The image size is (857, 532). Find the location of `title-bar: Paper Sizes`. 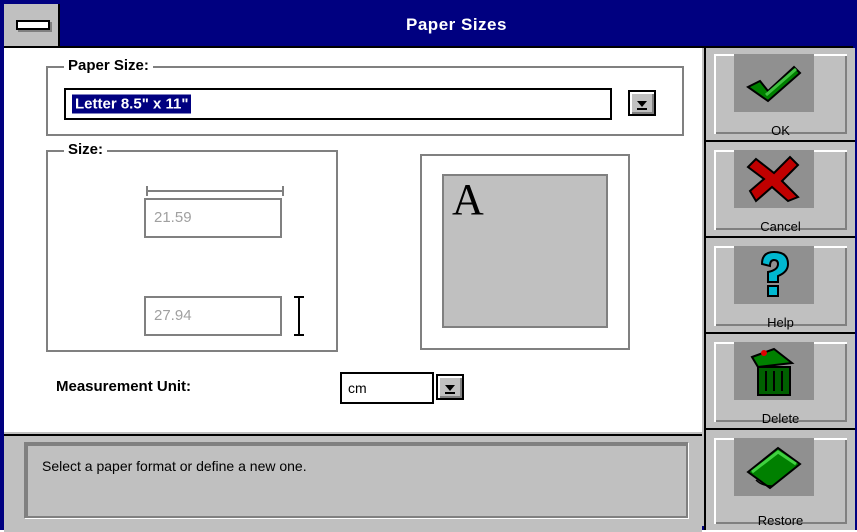

title-bar: Paper Sizes is located at coordinates (428, 26).